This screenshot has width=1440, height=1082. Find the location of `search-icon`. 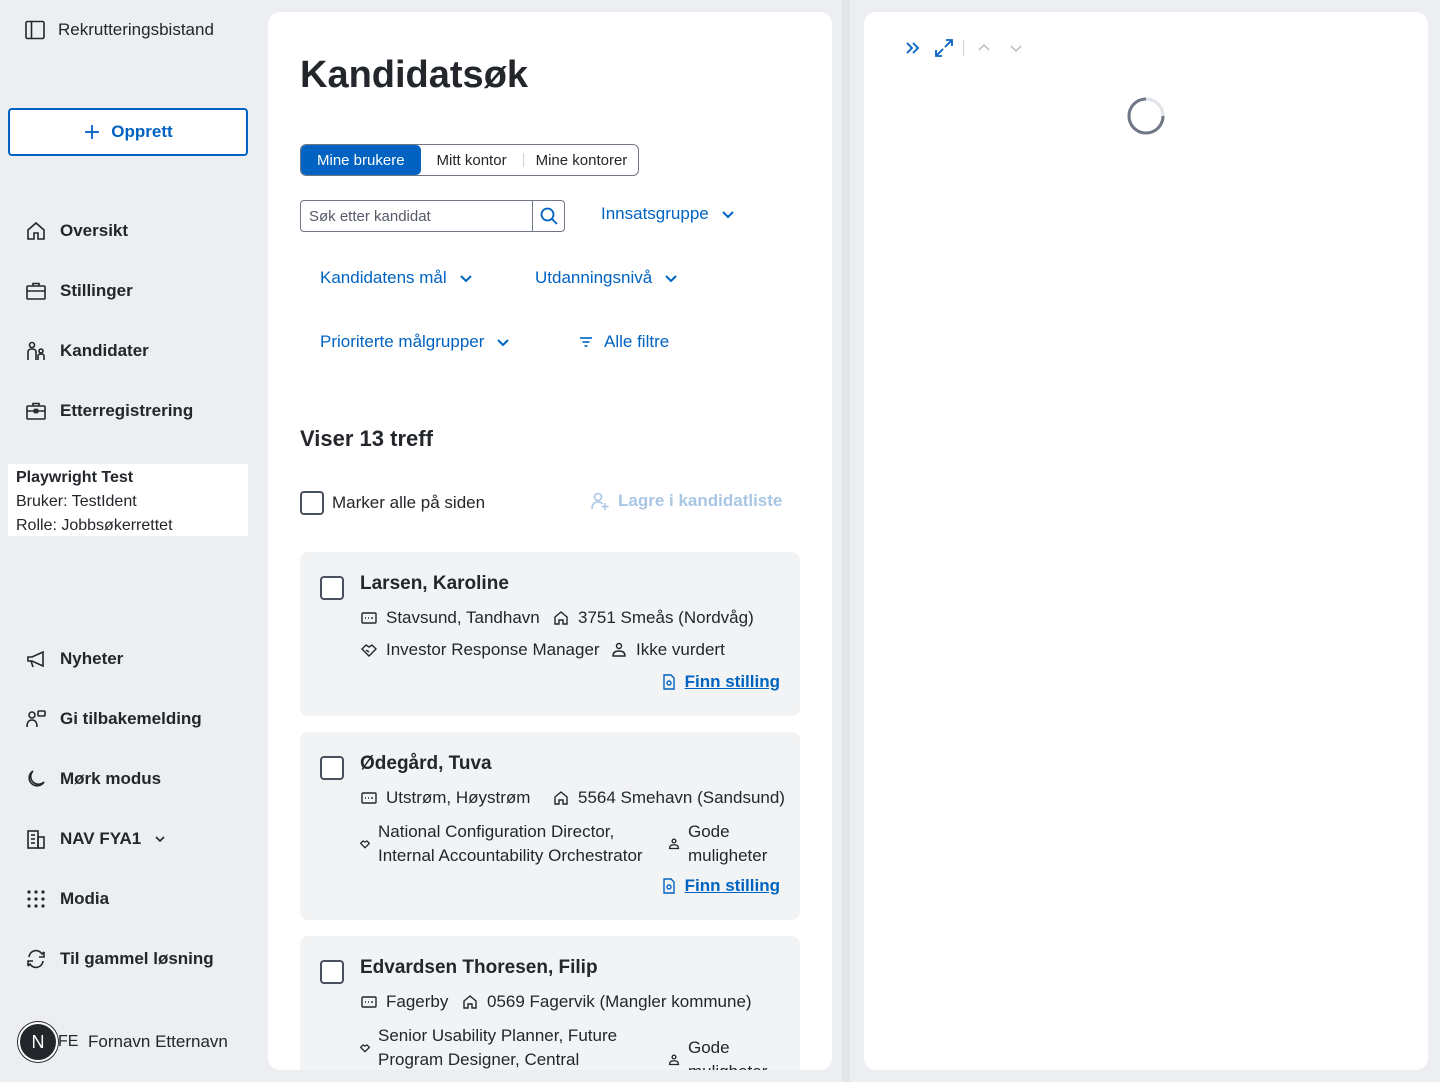

search-icon is located at coordinates (549, 216).